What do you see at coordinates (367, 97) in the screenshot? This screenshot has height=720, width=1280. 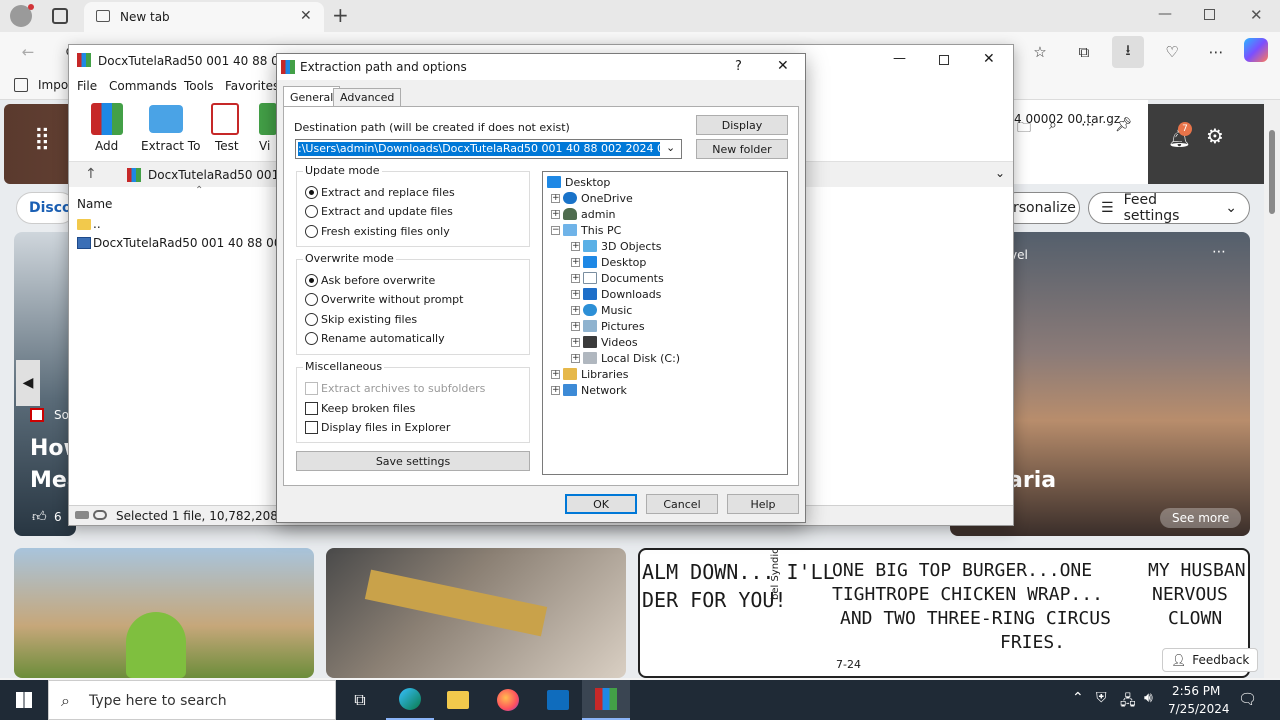 I see `tab-advanced: Advanced` at bounding box center [367, 97].